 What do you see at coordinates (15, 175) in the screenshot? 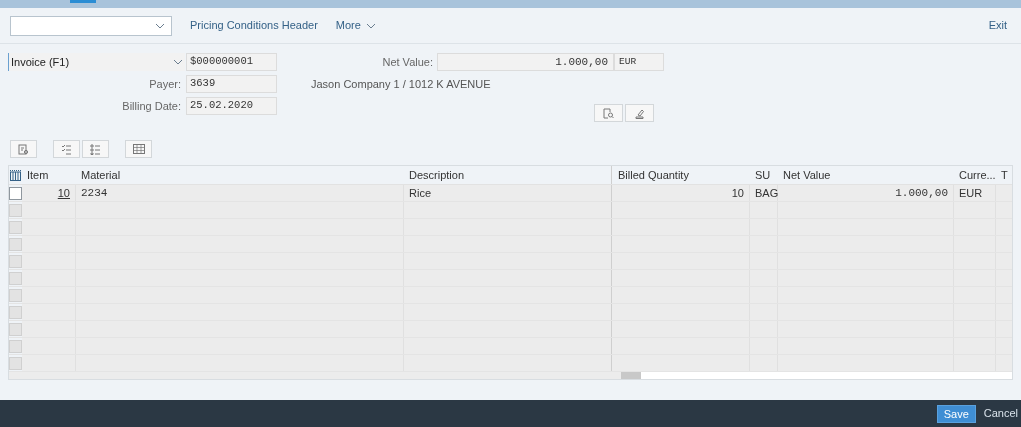
I see `column-settings-icon` at bounding box center [15, 175].